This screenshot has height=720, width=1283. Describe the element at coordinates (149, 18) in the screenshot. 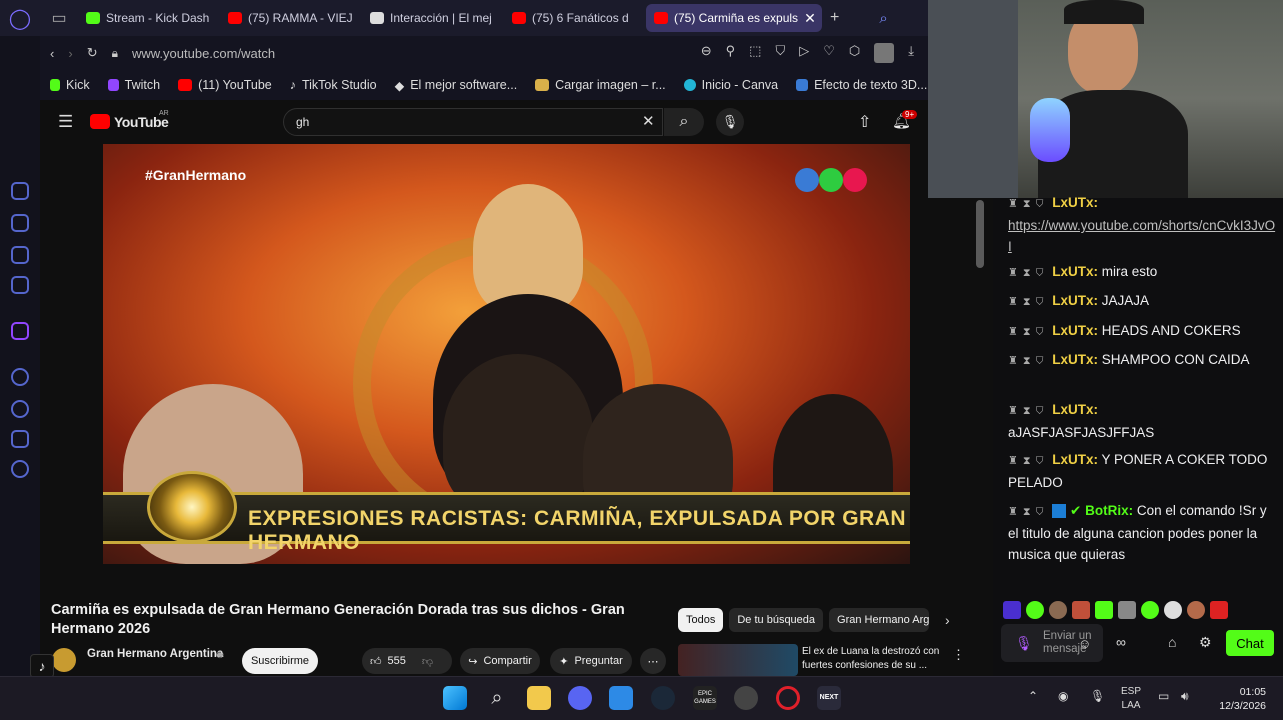

I see `tab-kick-dashboard: Stream - Kick Dash` at that location.